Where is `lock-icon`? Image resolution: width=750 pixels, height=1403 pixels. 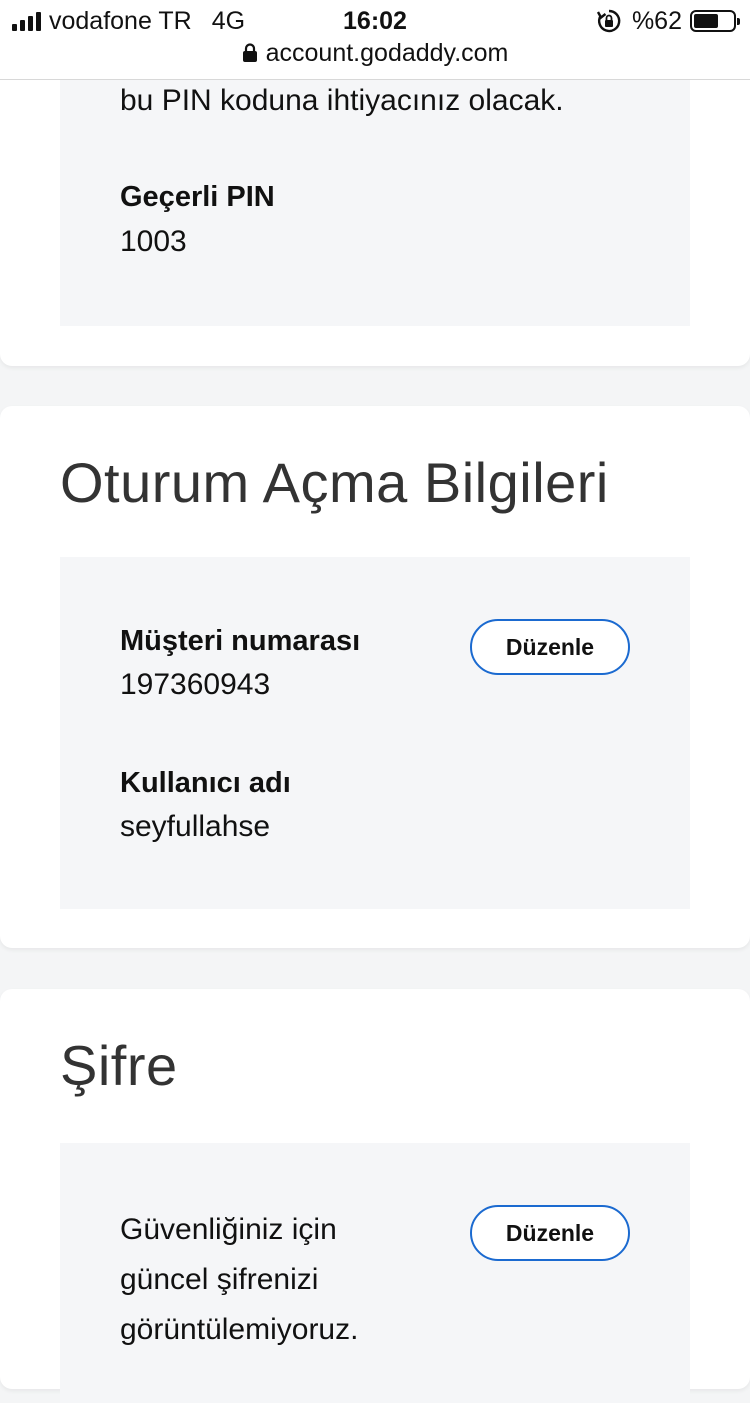
lock-icon is located at coordinates (249, 52).